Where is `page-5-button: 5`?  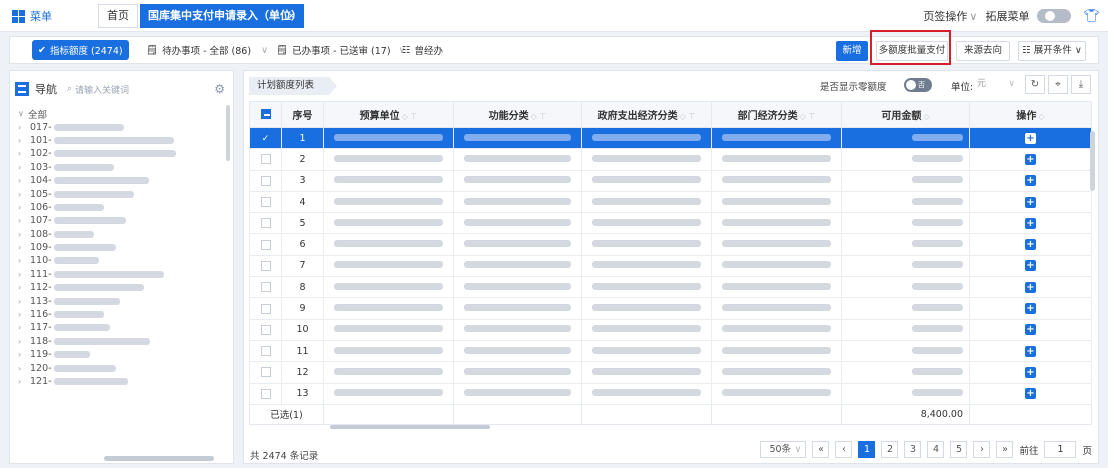
page-5-button: 5 is located at coordinates (959, 449).